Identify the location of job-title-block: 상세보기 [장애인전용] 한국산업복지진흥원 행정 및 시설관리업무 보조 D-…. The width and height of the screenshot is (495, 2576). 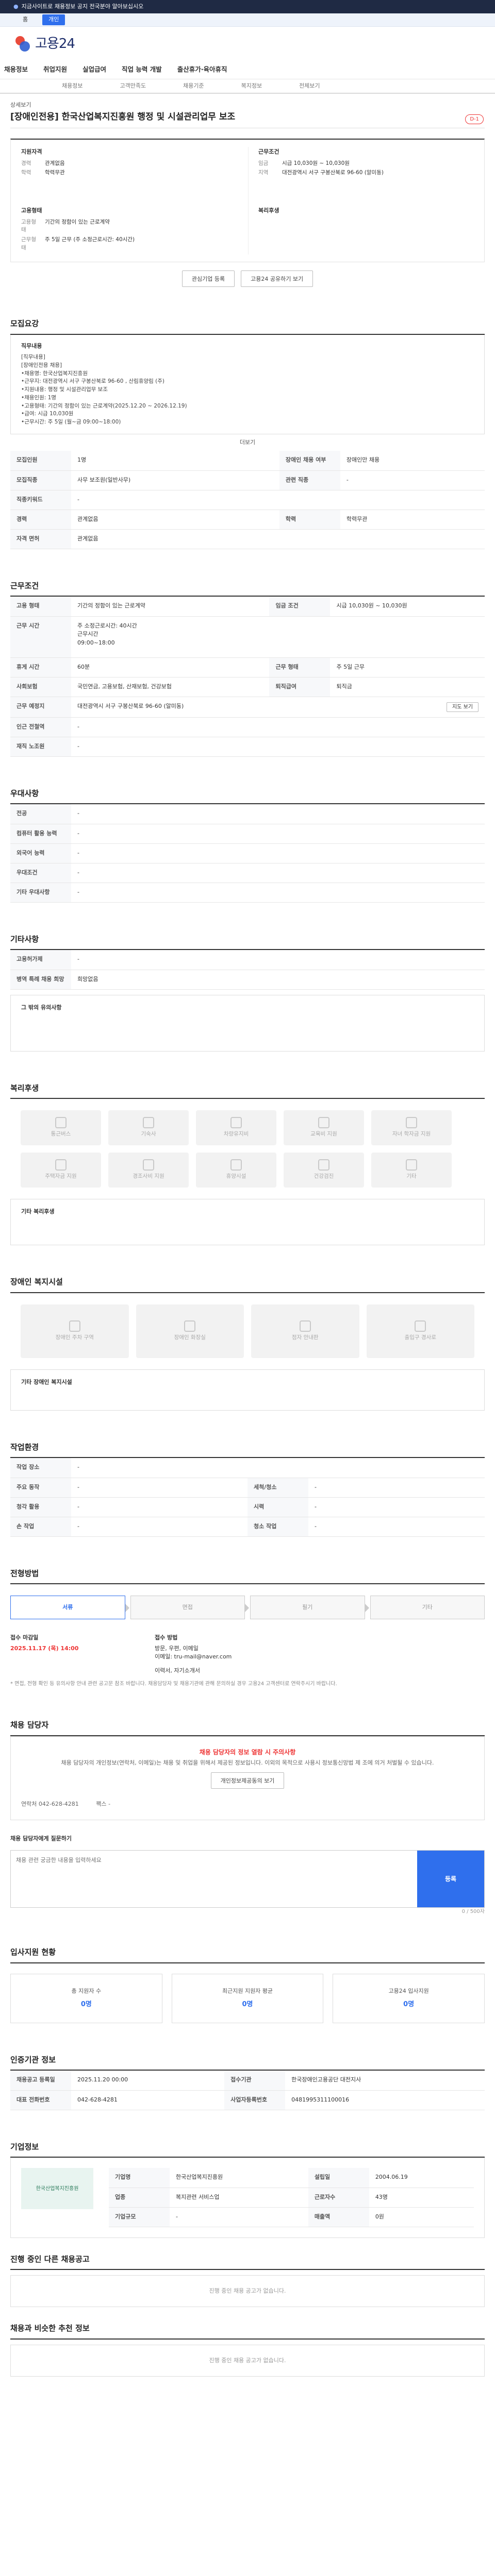
(247, 114).